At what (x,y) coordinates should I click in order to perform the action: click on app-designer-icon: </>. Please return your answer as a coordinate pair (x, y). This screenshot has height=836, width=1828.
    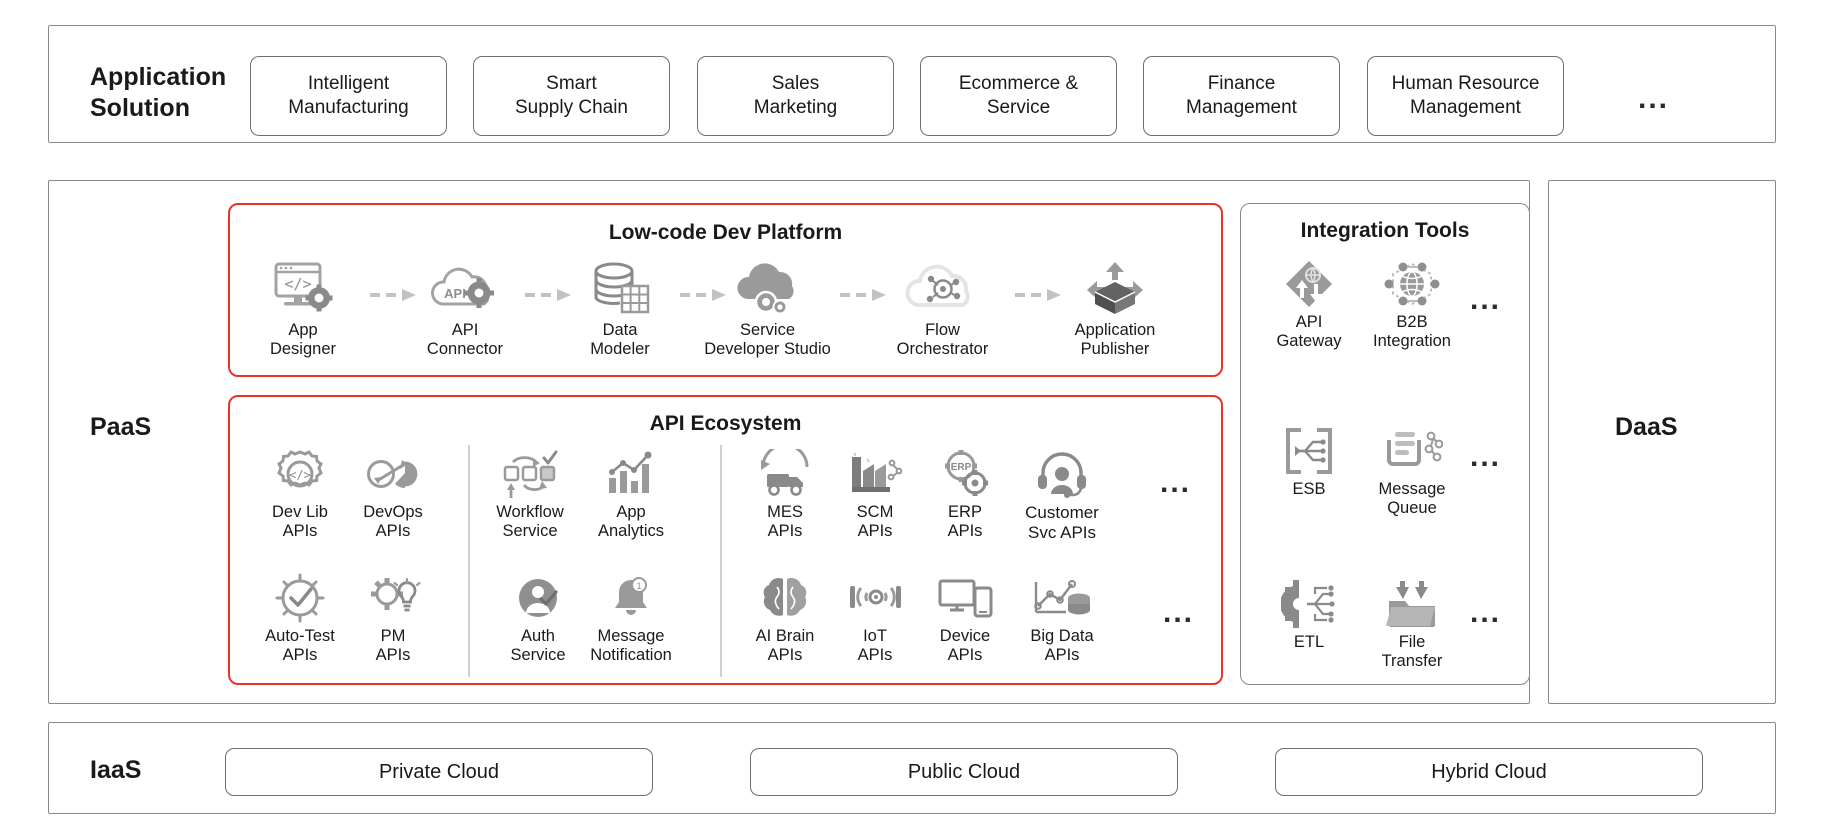
    Looking at the image, I should click on (303, 288).